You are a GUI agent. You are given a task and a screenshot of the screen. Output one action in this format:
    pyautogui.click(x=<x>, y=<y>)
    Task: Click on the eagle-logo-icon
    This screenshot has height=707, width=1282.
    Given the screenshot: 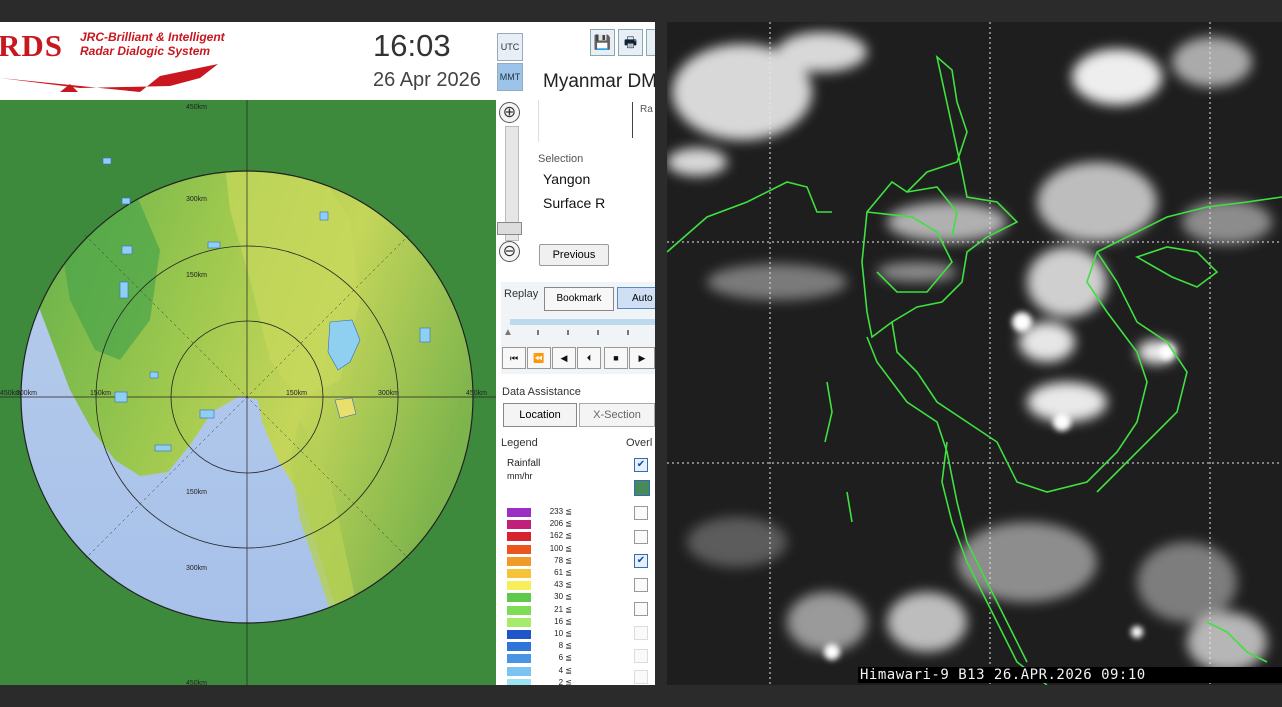 What is the action you would take?
    pyautogui.click(x=109, y=78)
    